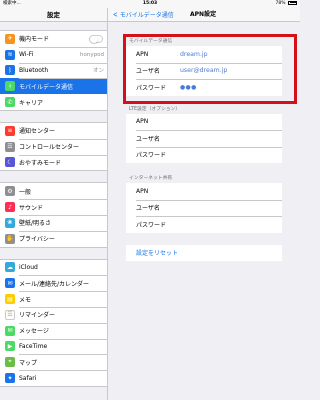 The width and height of the screenshot is (320, 400). Describe the element at coordinates (53, 54) in the screenshot. I see `sidebar-item-wifi: ≋ Wi-Fi honypod` at that location.